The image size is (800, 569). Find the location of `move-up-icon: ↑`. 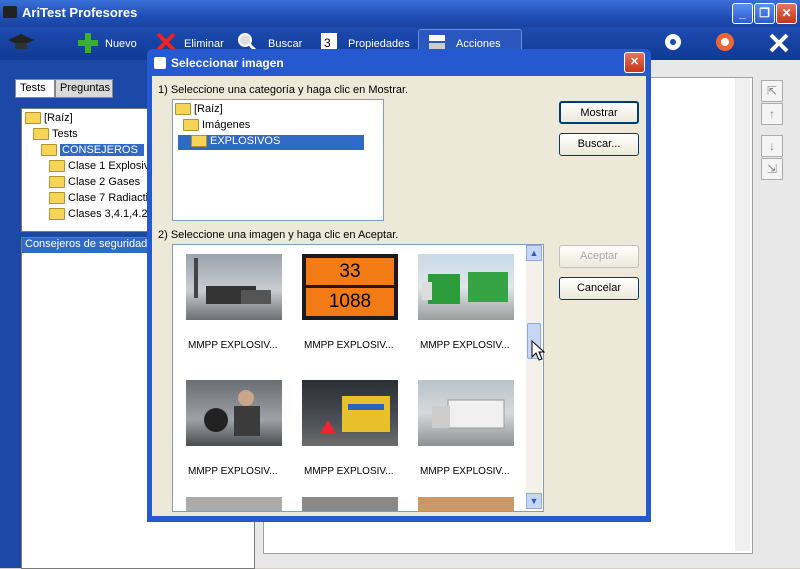

move-up-icon: ↑ is located at coordinates (772, 114).